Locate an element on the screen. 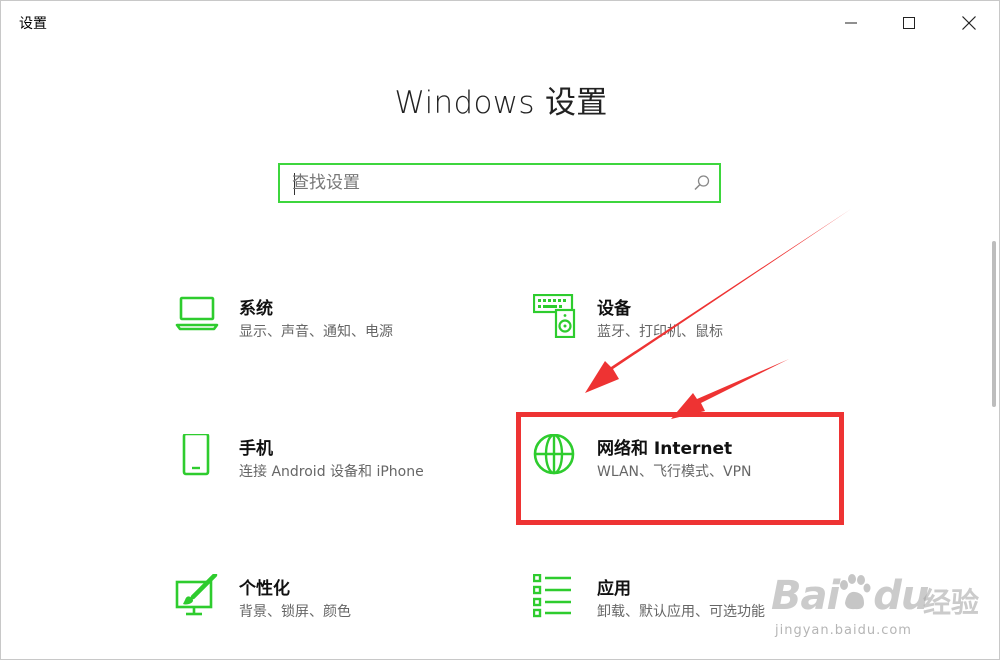 Image resolution: width=1000 pixels, height=660 pixels. apps-list-icon is located at coordinates (552, 596).